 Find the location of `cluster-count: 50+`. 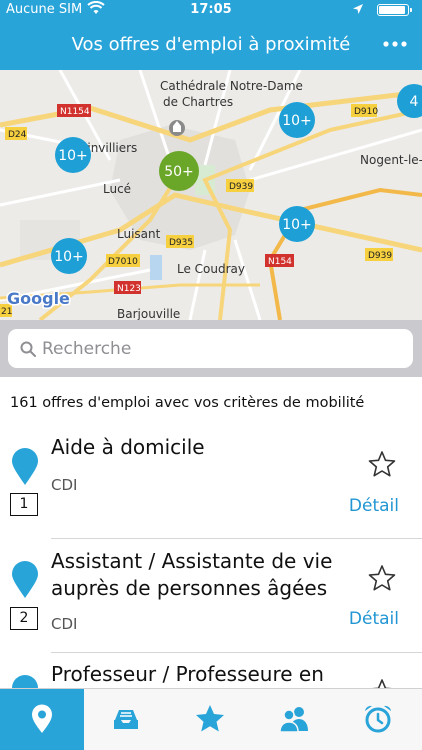

cluster-count: 50+ is located at coordinates (179, 172).